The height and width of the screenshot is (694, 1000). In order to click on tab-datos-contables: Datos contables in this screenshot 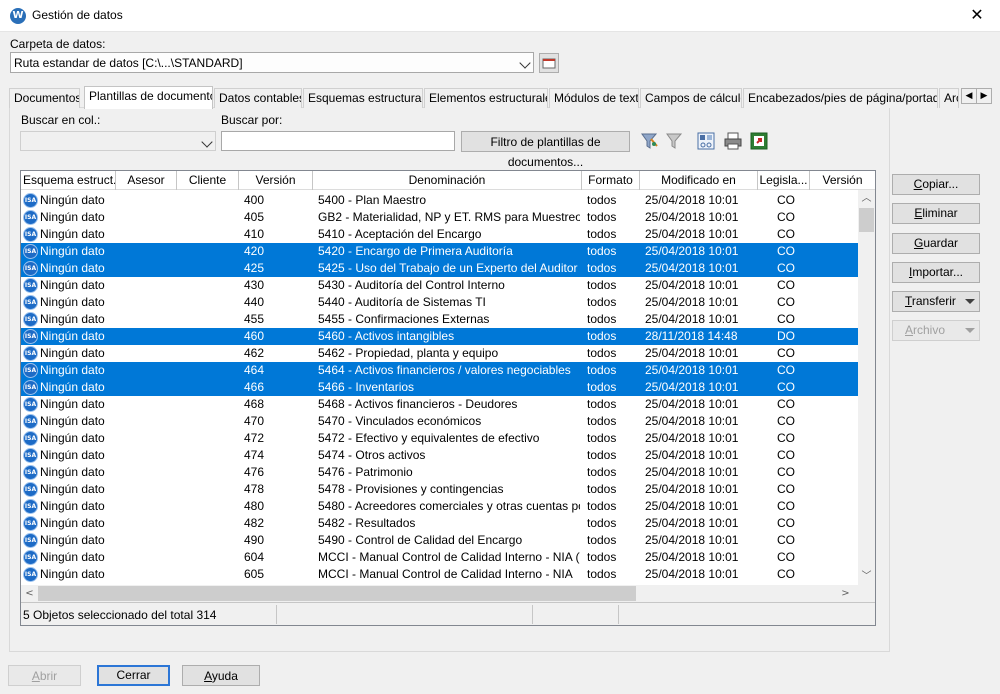, I will do `click(258, 98)`.